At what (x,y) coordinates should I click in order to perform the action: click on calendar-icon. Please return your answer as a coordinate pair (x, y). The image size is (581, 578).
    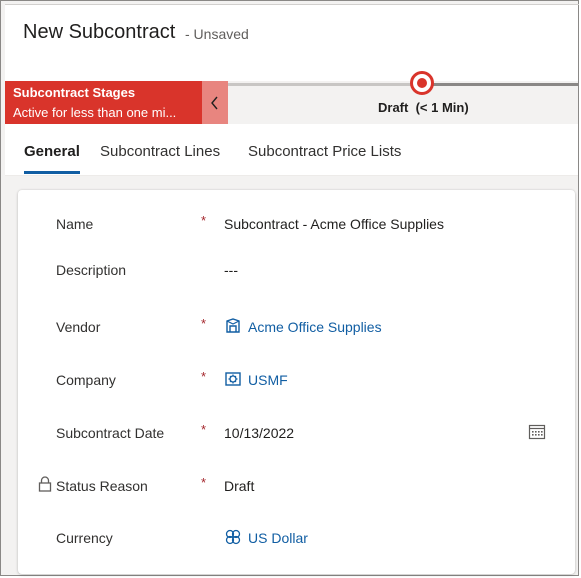
    Looking at the image, I should click on (537, 432).